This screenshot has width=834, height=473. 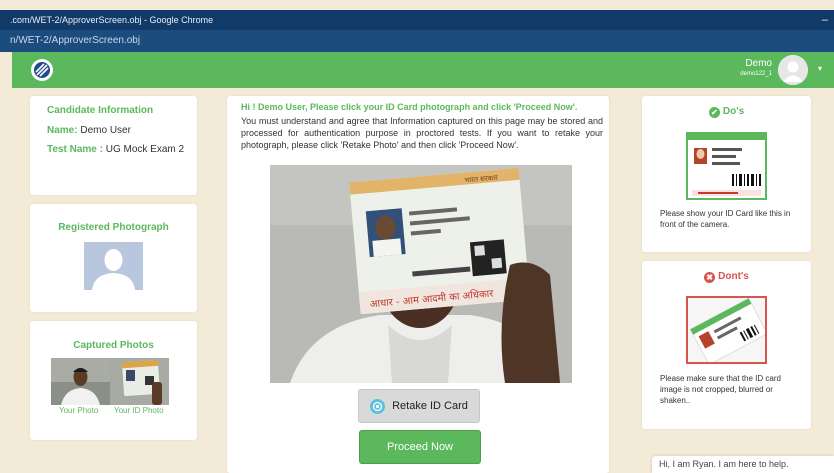 I want to click on proceed-now-button: Proceed Now, so click(x=420, y=447).